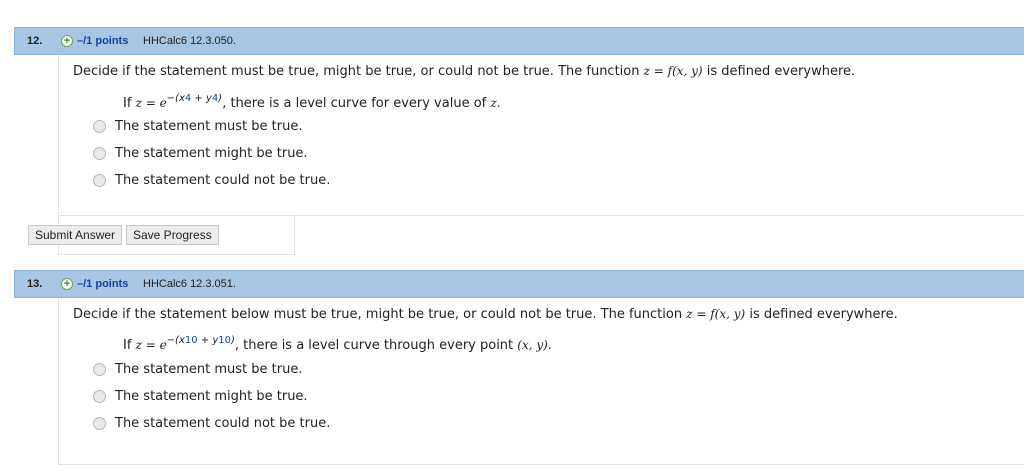 The image size is (1024, 476). What do you see at coordinates (189, 41) in the screenshot?
I see `question-source: HHCalc6 12.3.050.` at bounding box center [189, 41].